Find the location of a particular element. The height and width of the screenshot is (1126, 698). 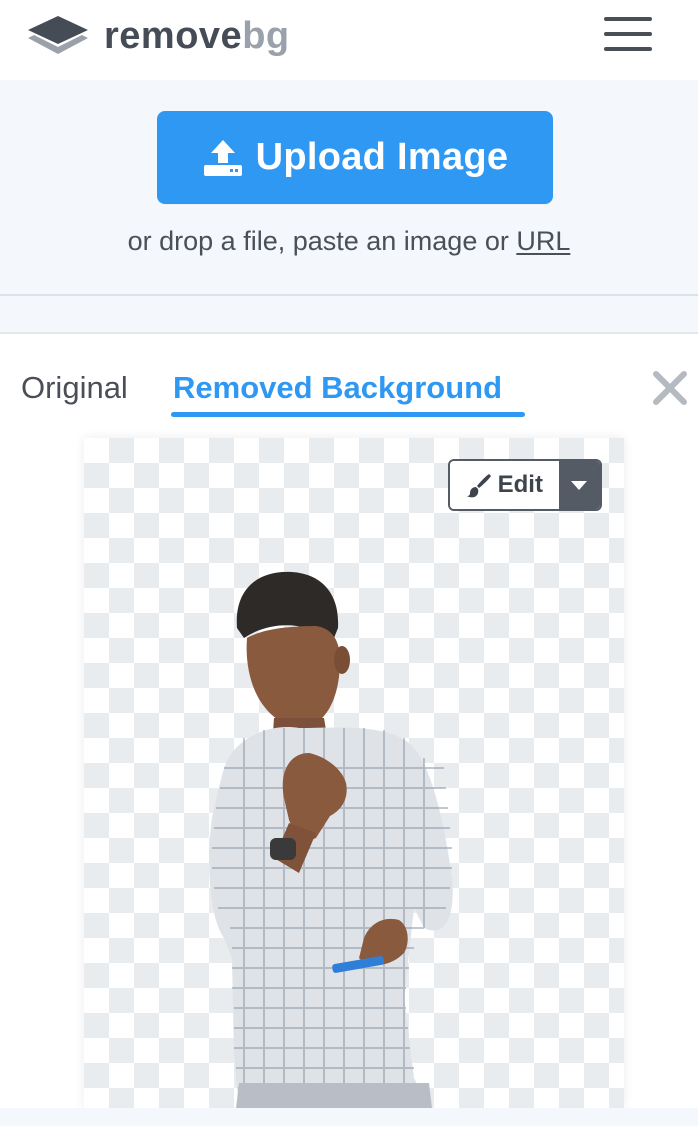

section-divider is located at coordinates (349, 315).